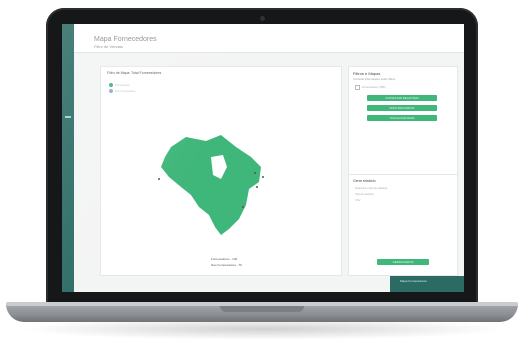 The image size is (524, 346). What do you see at coordinates (365, 194) in the screenshot?
I see `report-line: Tipo de relatório:` at bounding box center [365, 194].